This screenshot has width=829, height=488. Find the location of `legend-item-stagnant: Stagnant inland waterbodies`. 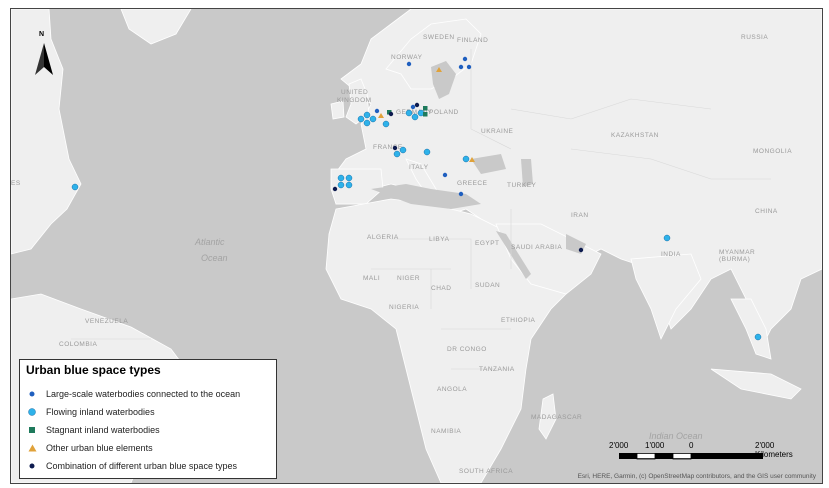

legend-item-stagnant: Stagnant inland waterbodies is located at coordinates (93, 430).